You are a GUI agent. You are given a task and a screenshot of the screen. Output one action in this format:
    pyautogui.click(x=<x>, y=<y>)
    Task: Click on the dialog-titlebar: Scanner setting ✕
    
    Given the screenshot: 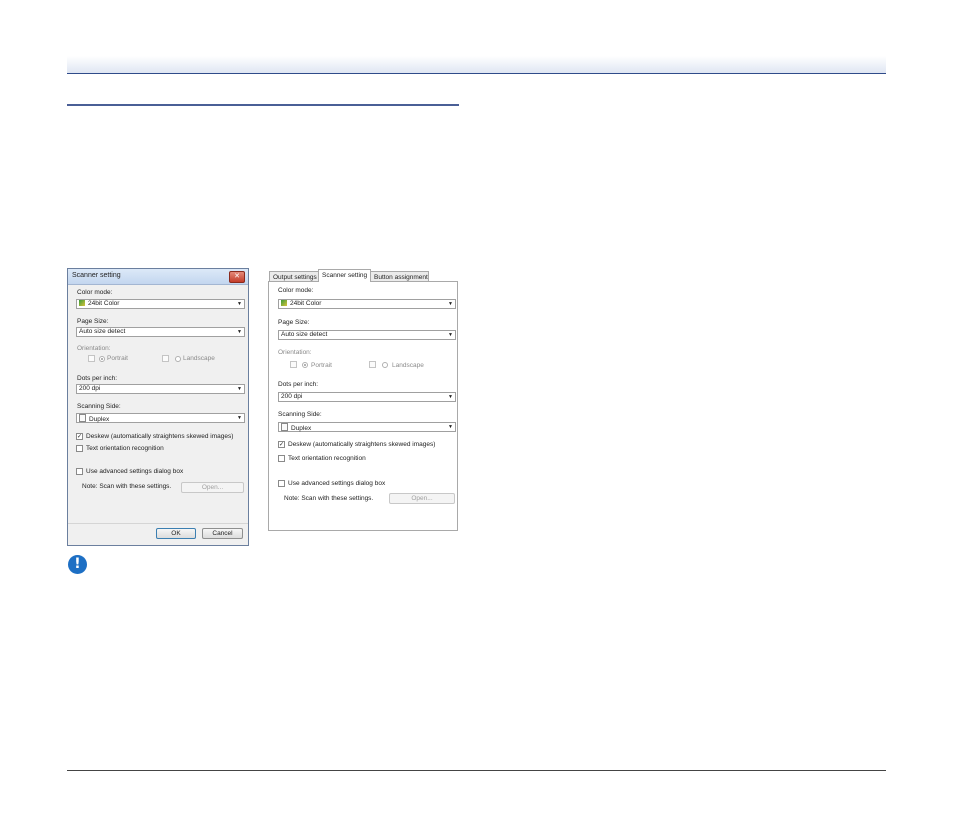 What is the action you would take?
    pyautogui.click(x=158, y=277)
    